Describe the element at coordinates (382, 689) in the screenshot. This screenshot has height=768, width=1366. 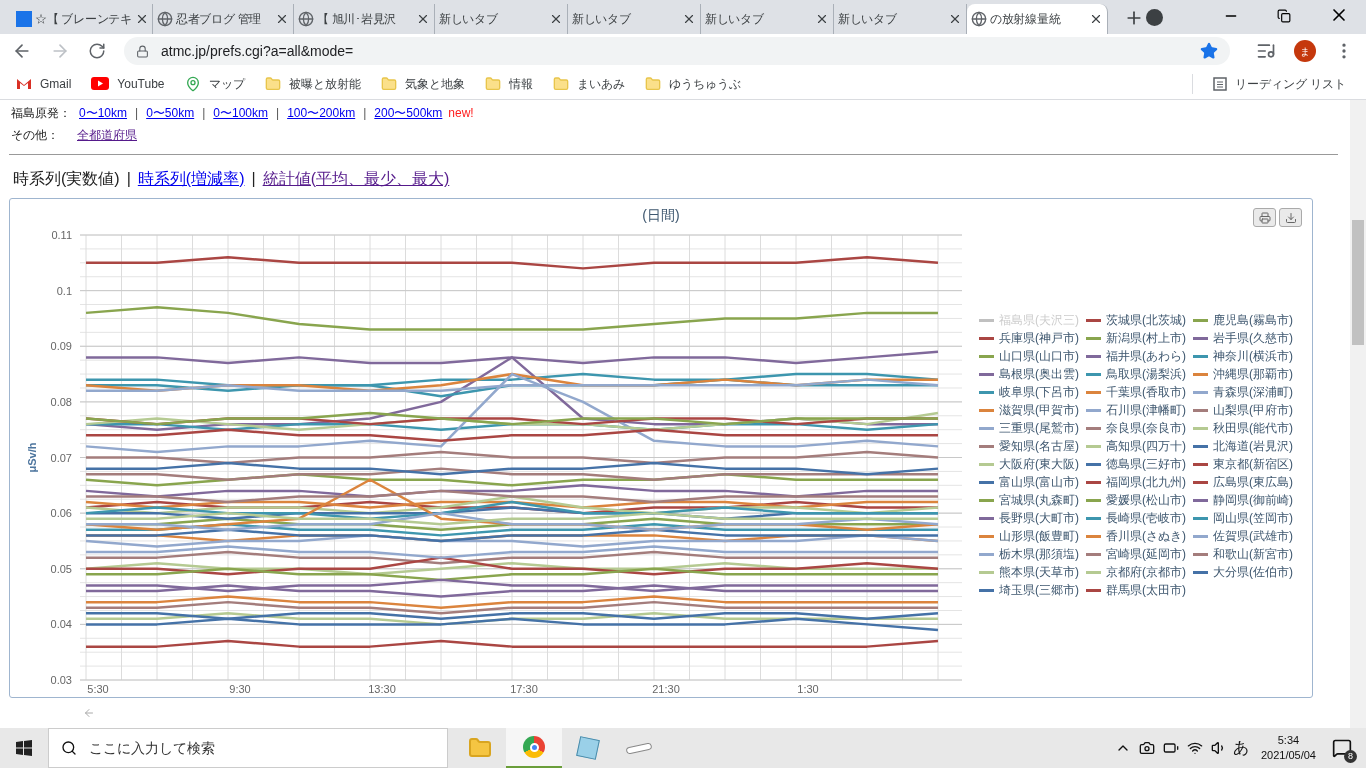
I see `x-axis-label: 13:30` at that location.